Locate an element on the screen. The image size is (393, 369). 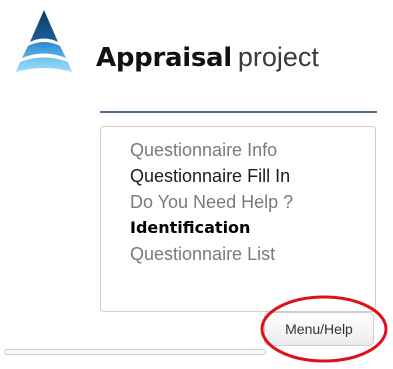
menu-item-questionnaire-fill-in: Questionnaire Fill In is located at coordinates (211, 176).